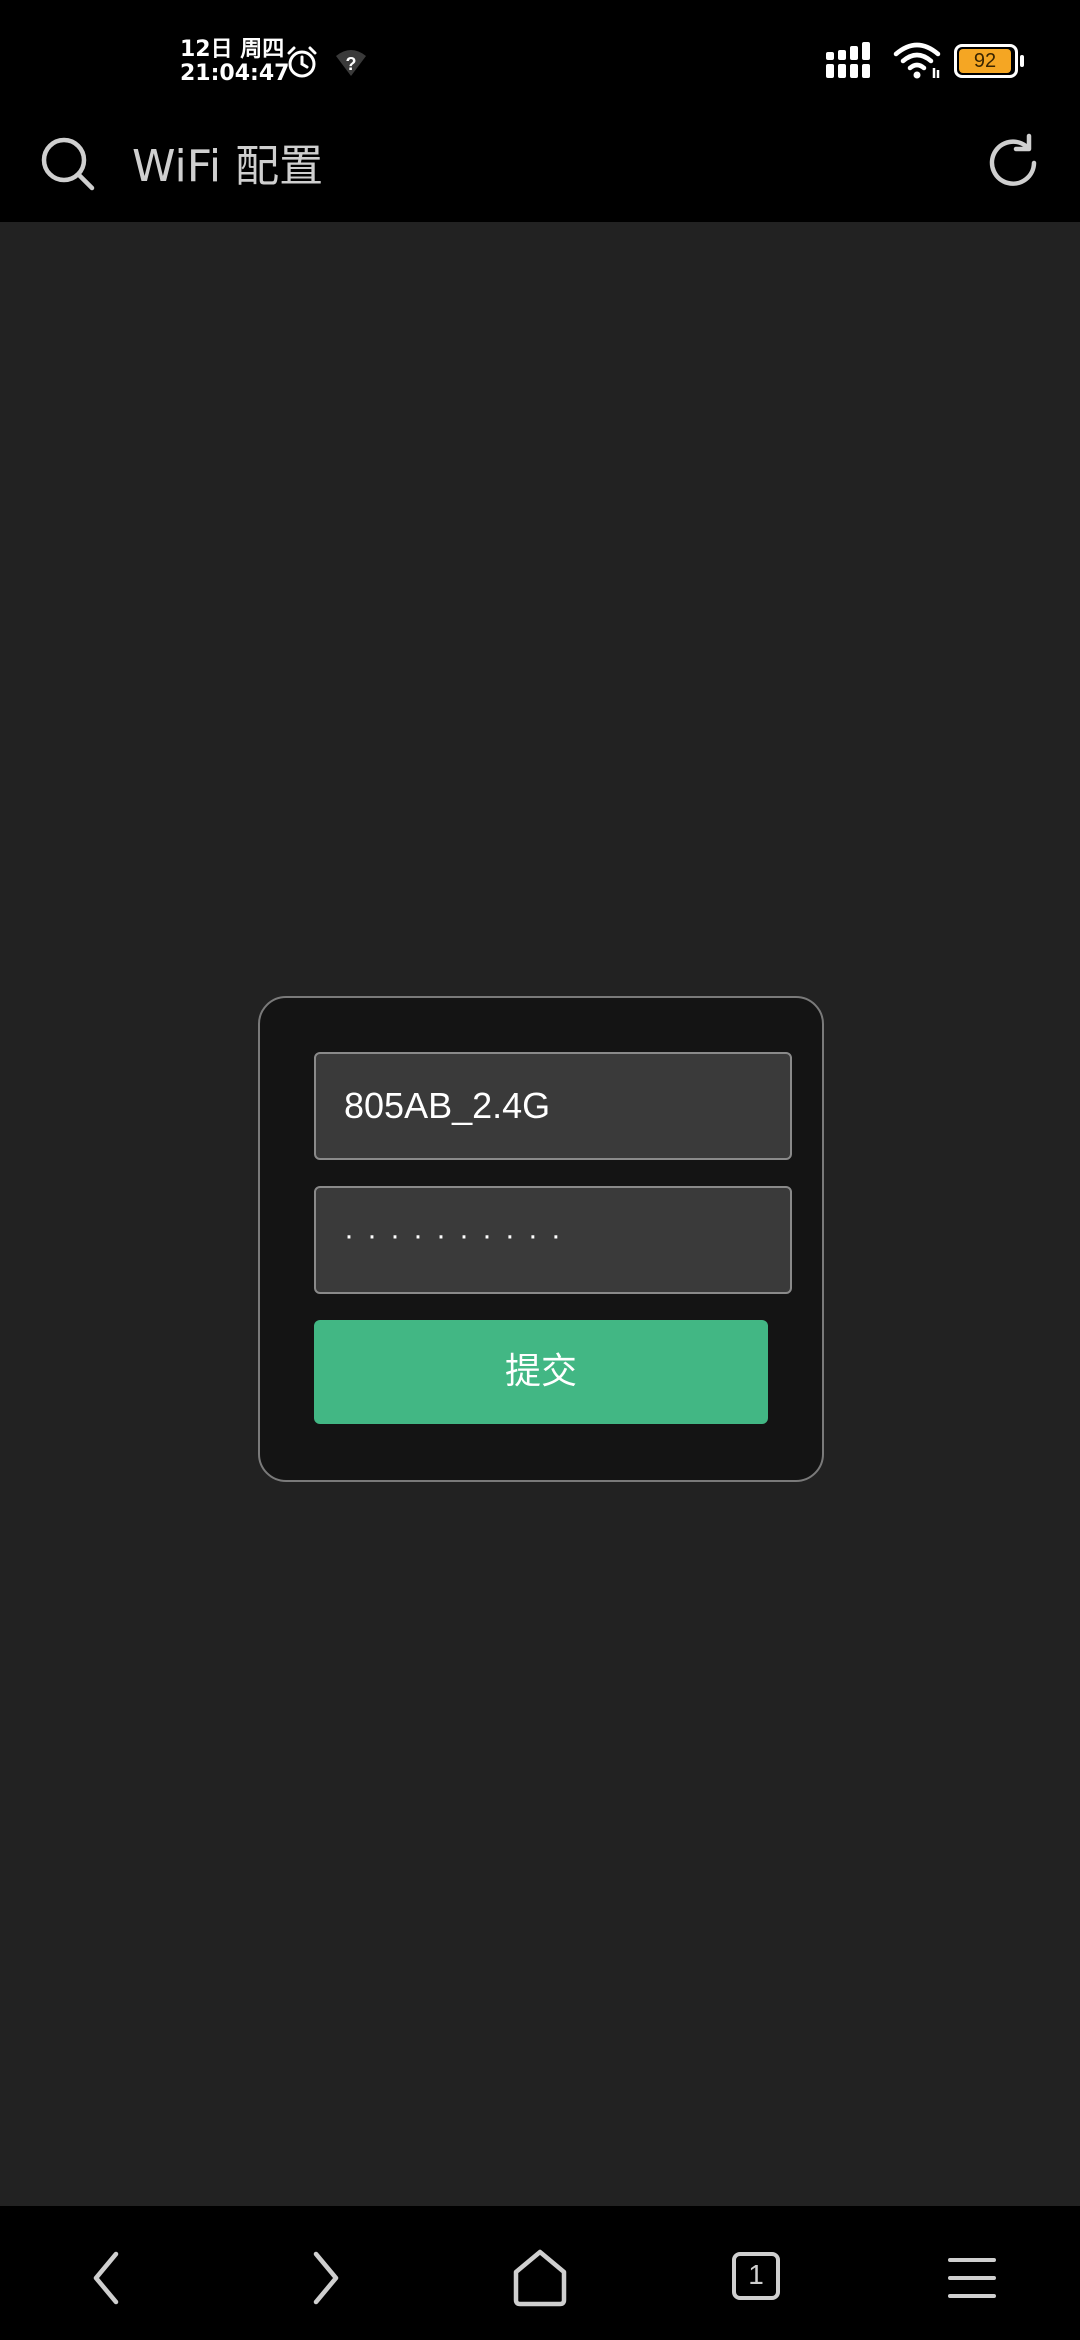 This screenshot has width=1080, height=2340. I want to click on status-time: 21:04:47, so click(235, 73).